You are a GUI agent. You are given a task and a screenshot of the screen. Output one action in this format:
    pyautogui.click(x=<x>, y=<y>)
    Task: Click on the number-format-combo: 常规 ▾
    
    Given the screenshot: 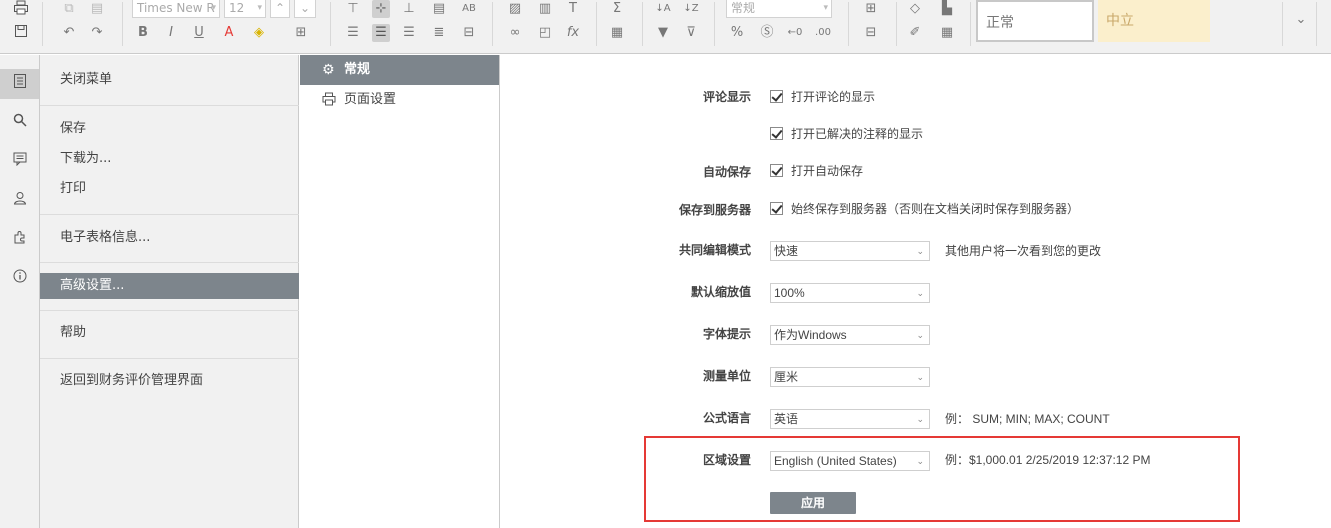 What is the action you would take?
    pyautogui.click(x=779, y=9)
    